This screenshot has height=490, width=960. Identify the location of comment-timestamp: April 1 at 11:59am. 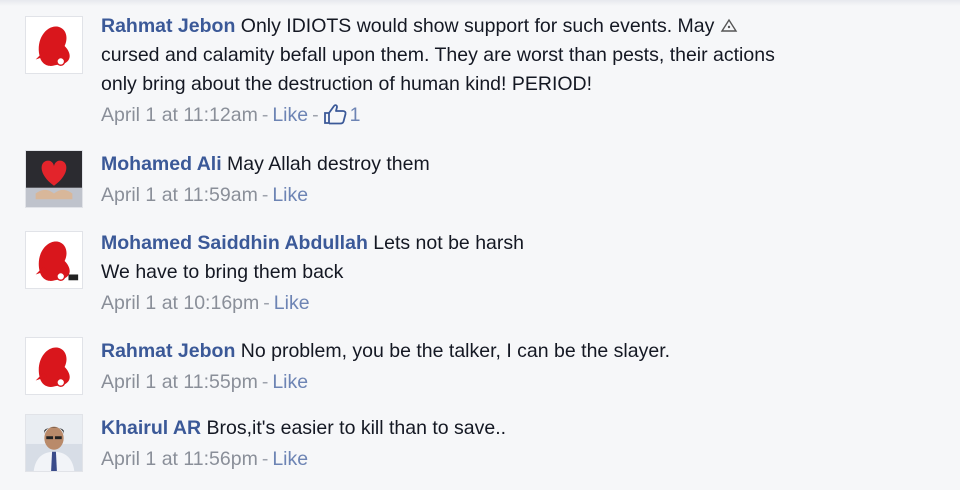
(179, 195).